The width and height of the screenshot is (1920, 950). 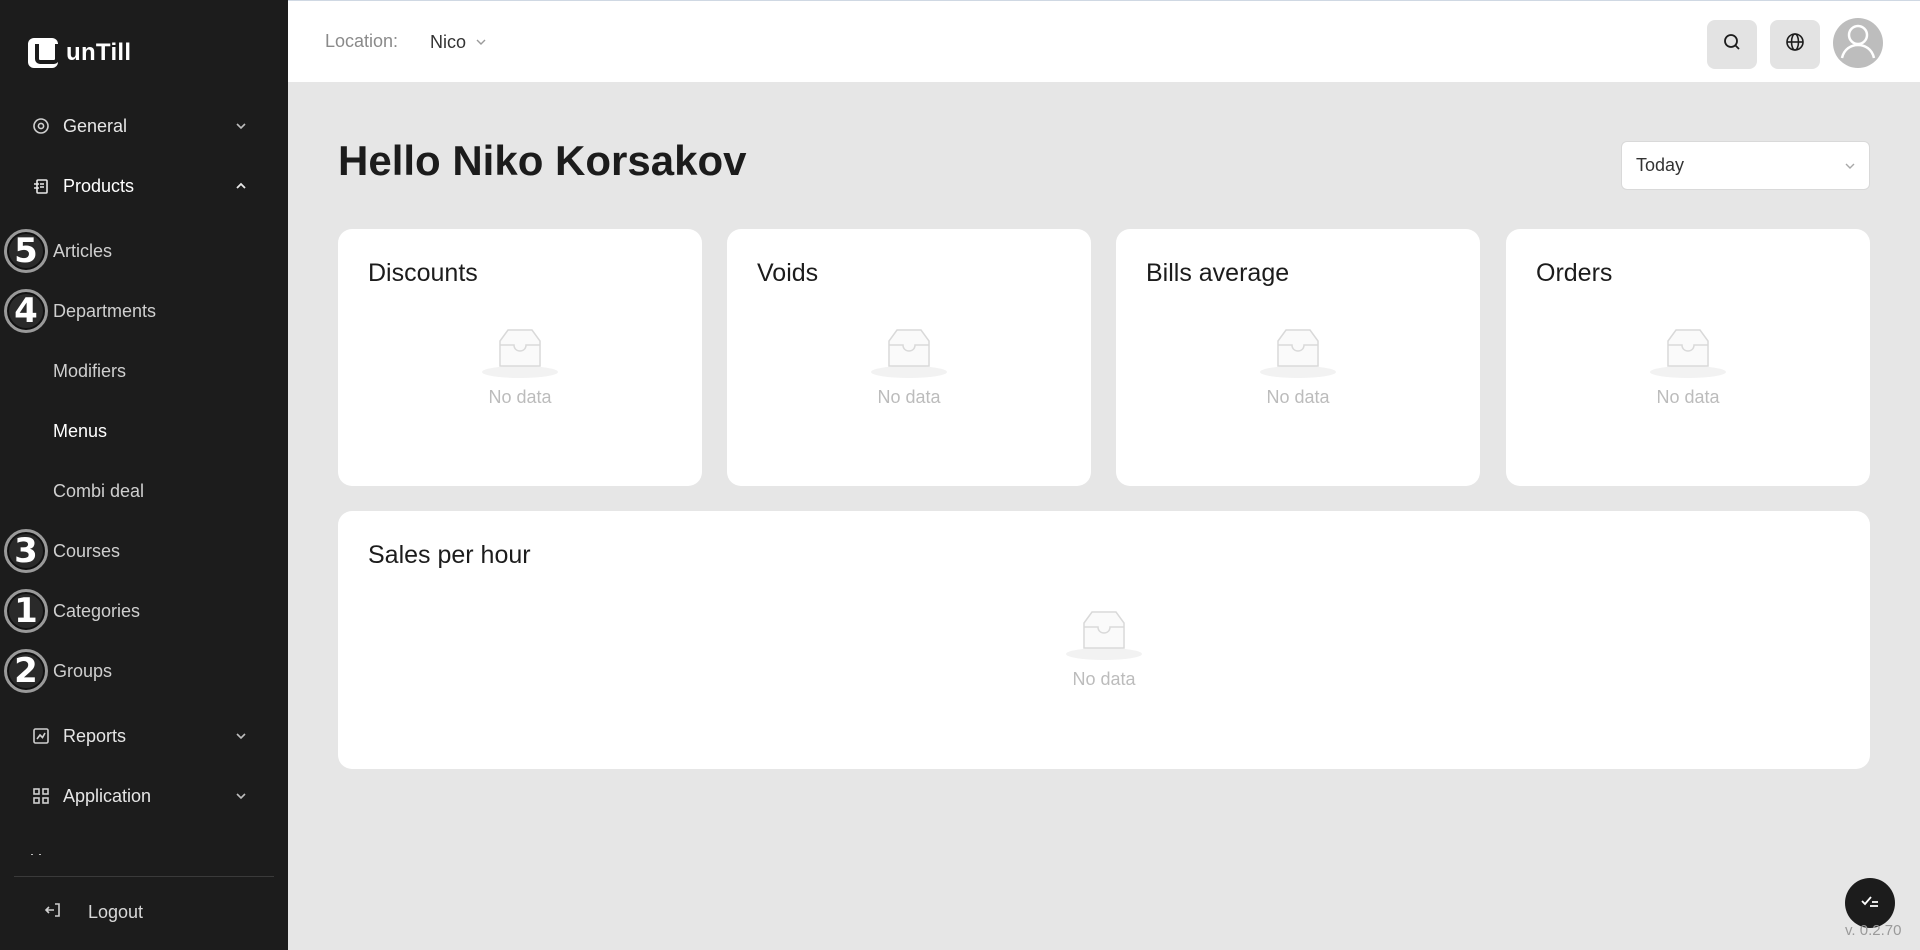 What do you see at coordinates (26, 671) in the screenshot?
I see `step-badge: 2` at bounding box center [26, 671].